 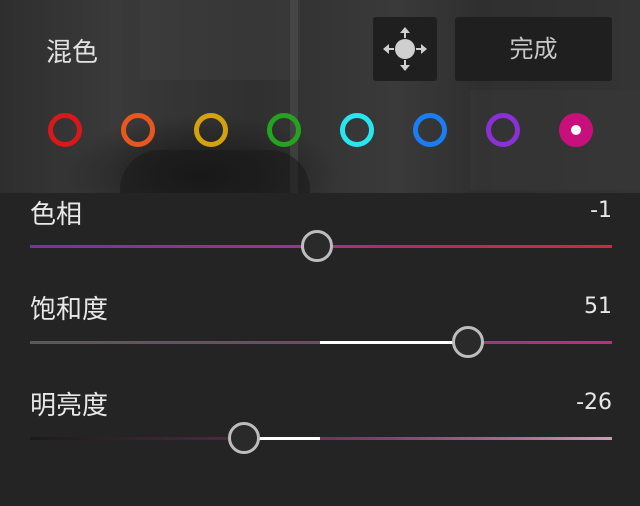 What do you see at coordinates (387, 342) in the screenshot?
I see `saturation-slider-fill` at bounding box center [387, 342].